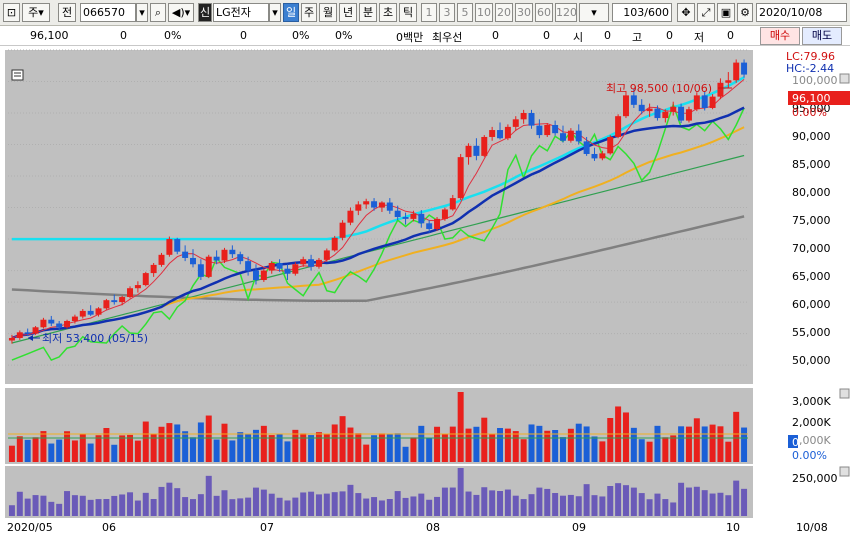  I want to click on save-icon: ▣, so click(726, 12).